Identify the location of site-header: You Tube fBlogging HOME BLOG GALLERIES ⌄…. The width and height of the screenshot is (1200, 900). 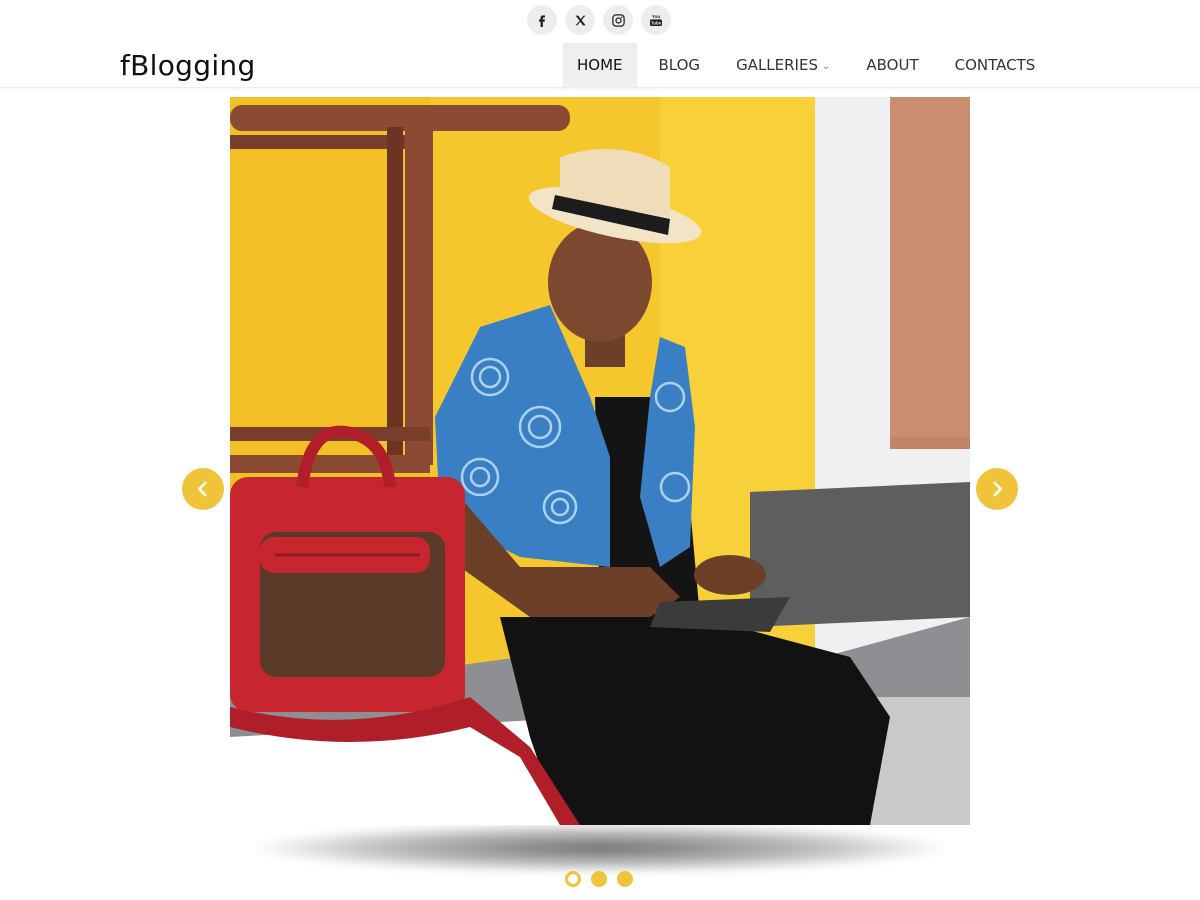
(600, 44).